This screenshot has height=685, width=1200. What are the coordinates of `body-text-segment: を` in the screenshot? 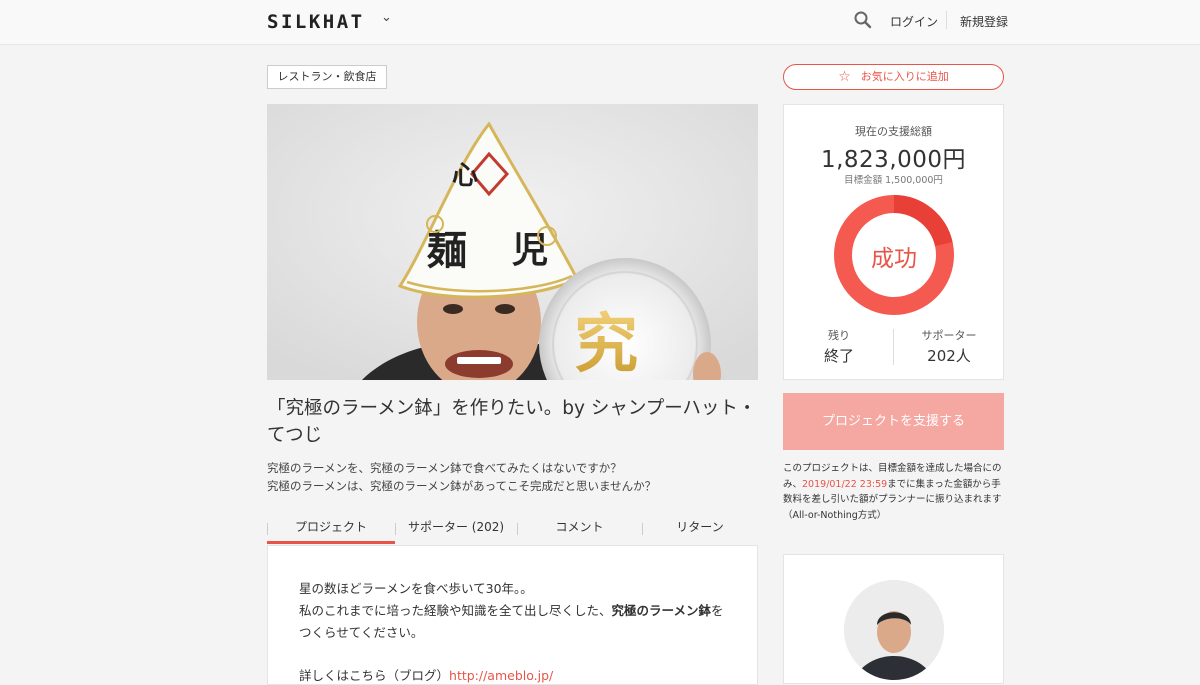 It's located at (717, 610).